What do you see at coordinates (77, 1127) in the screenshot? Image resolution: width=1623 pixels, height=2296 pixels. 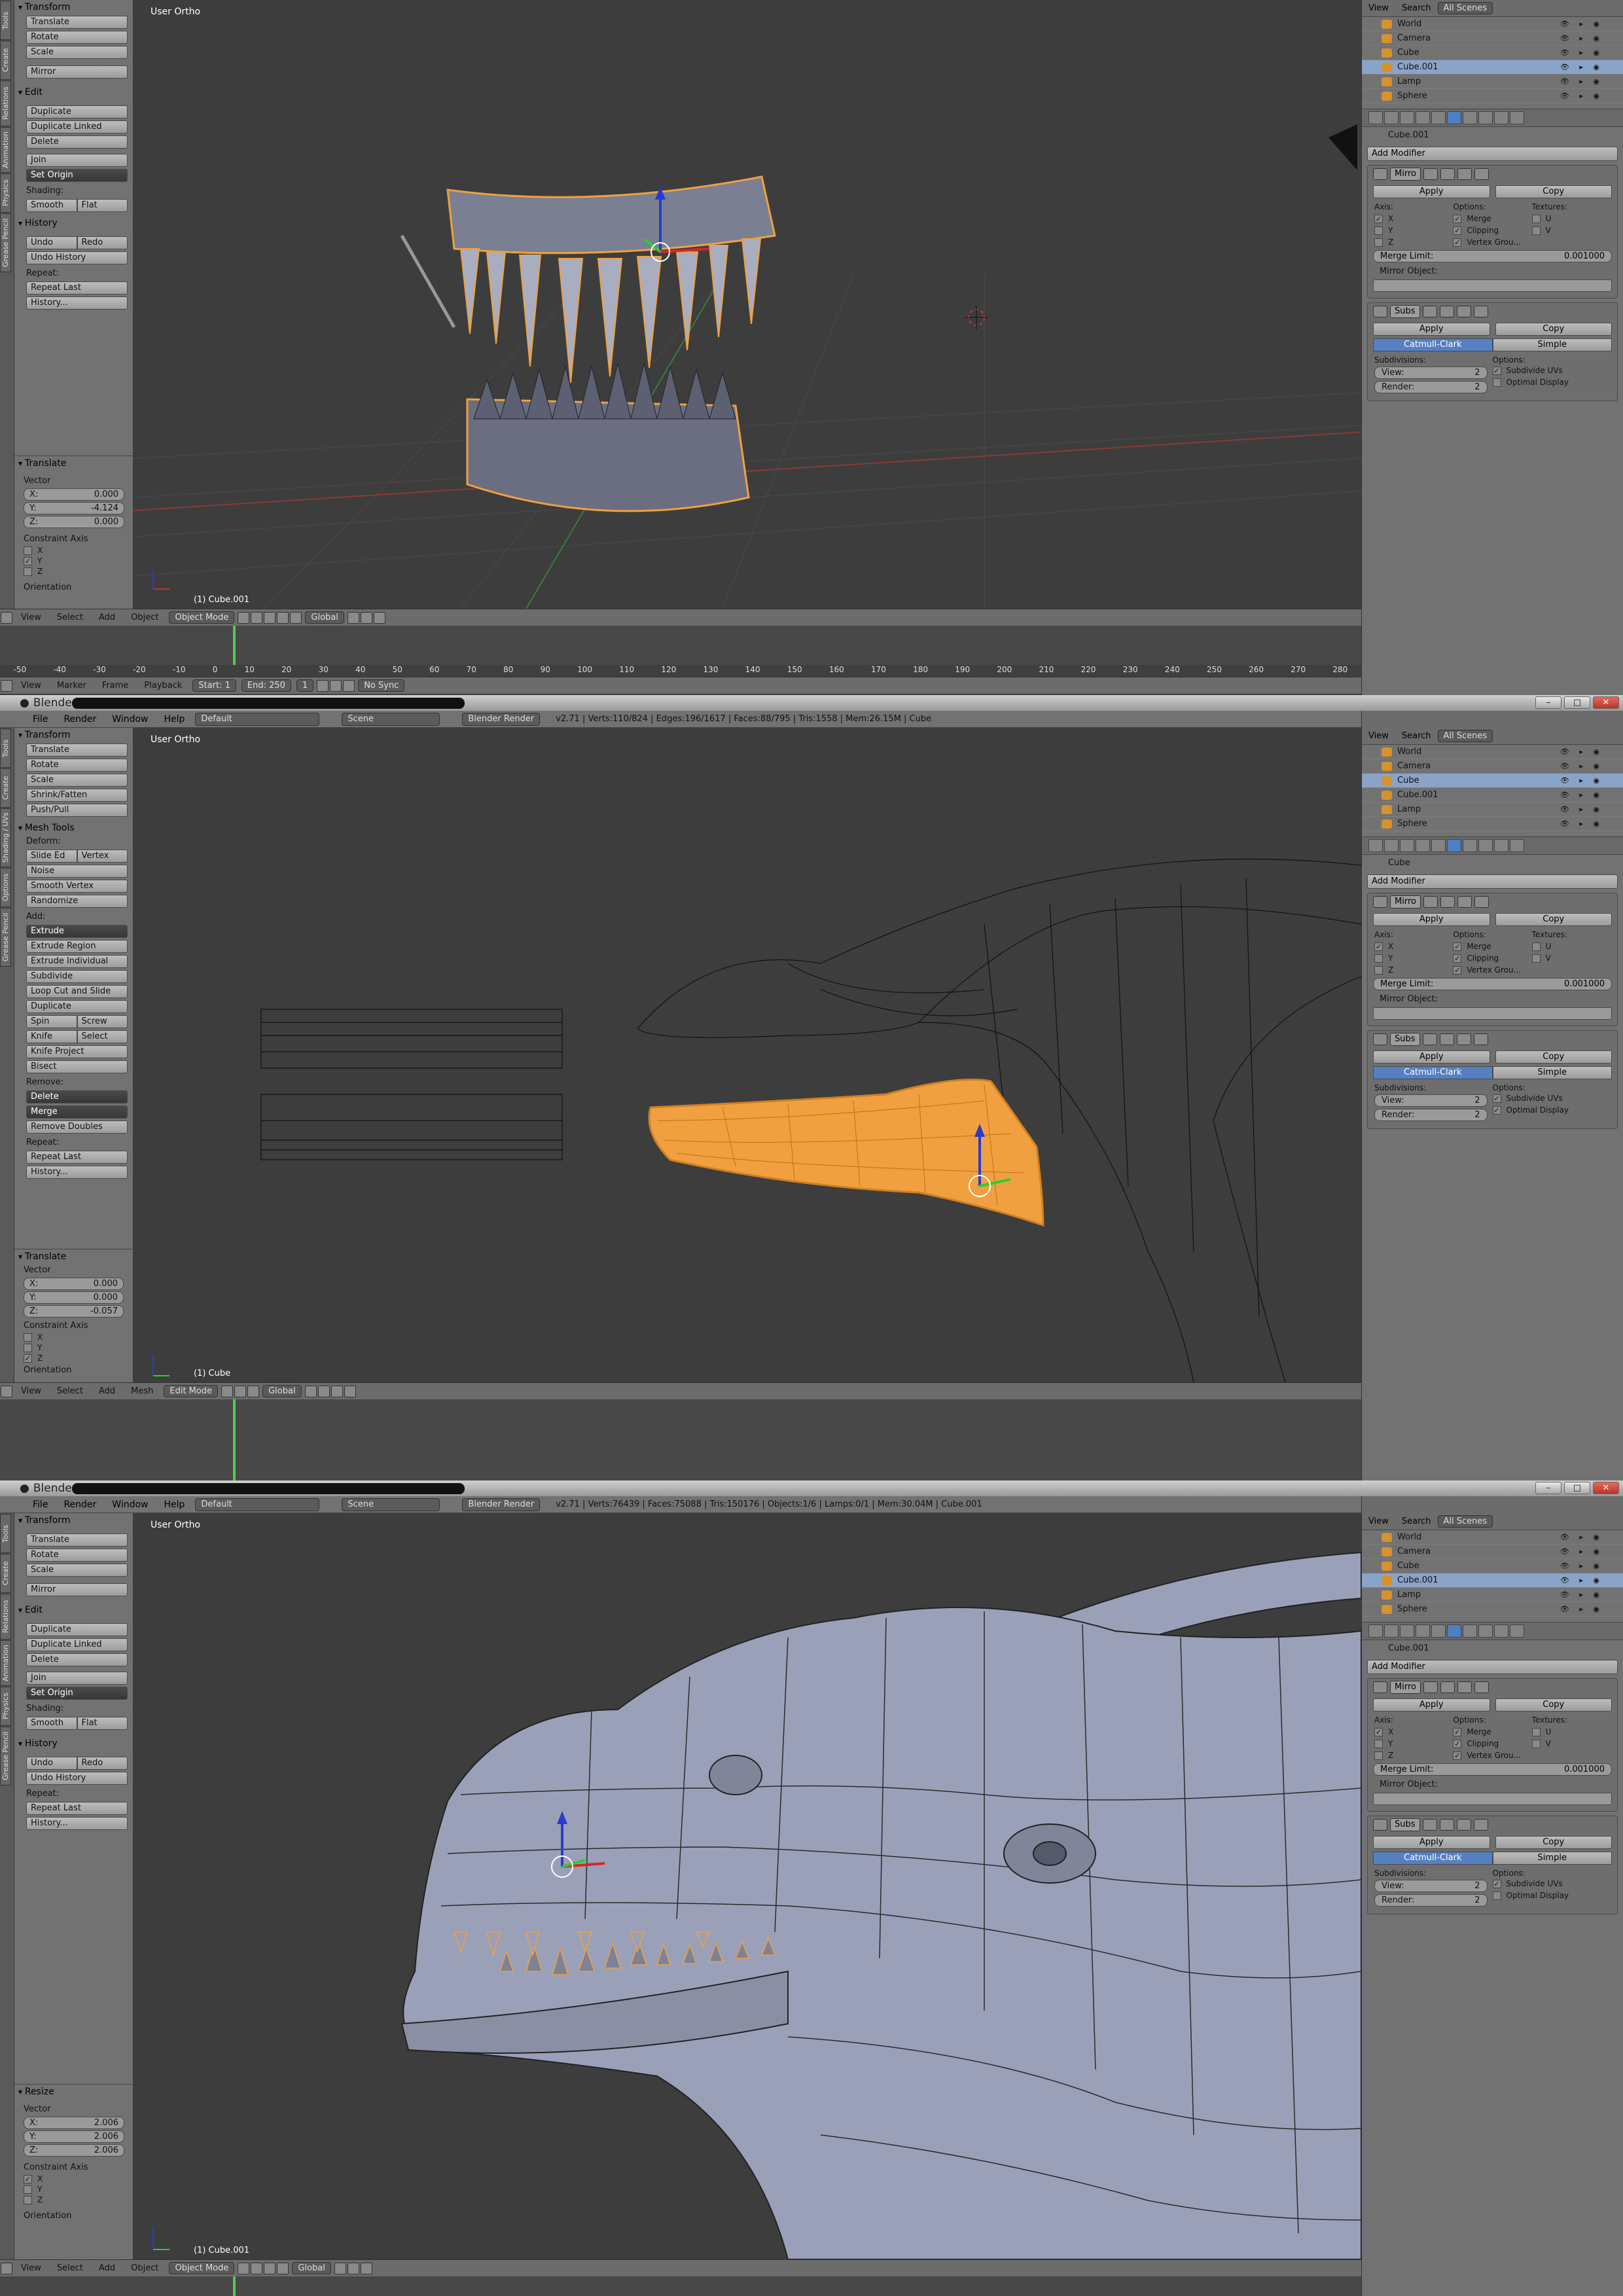 I see `remove-doubles-button: Remove Doubles` at bounding box center [77, 1127].